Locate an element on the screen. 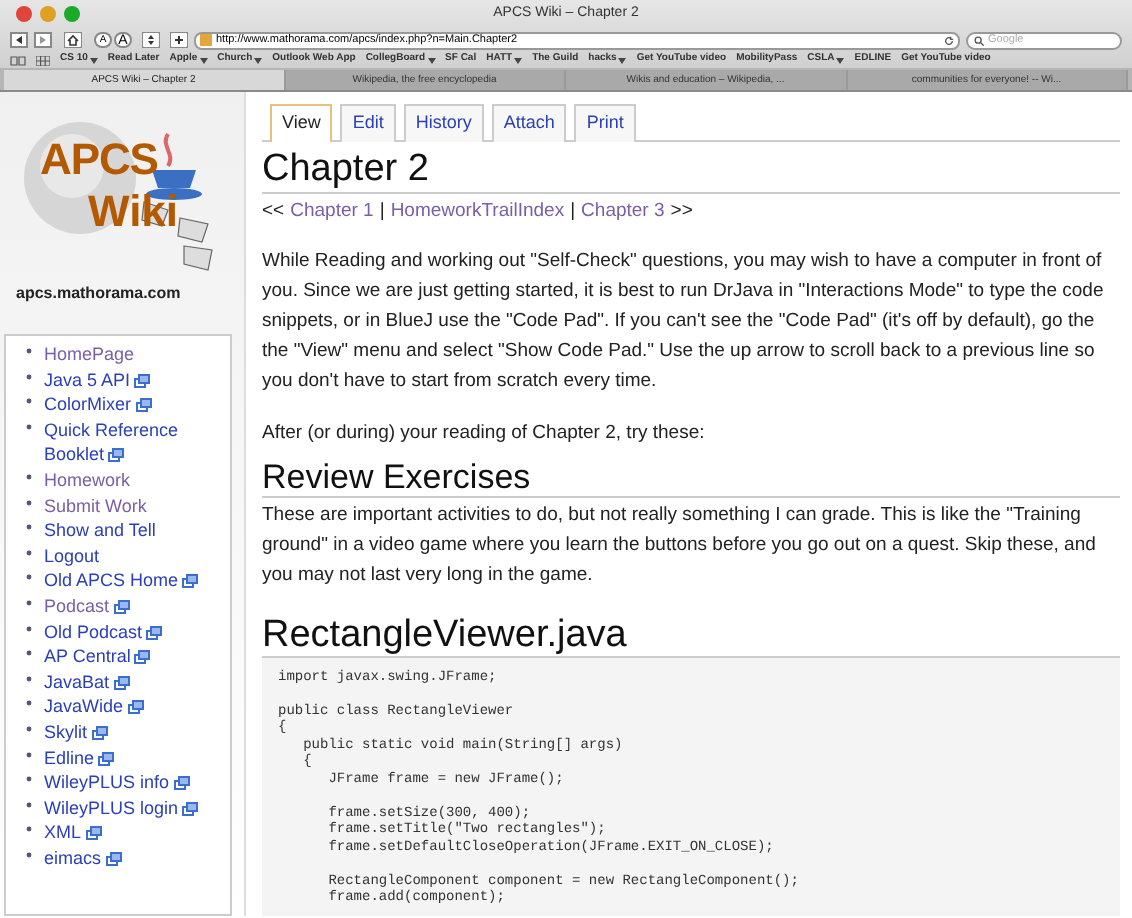  reader-icon is located at coordinates (151, 40).